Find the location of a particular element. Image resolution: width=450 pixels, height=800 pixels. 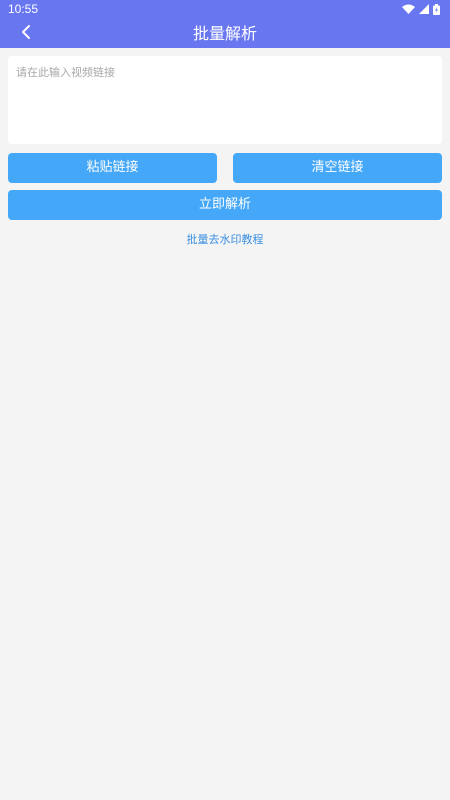

page-title: 批量解析 is located at coordinates (224, 33).